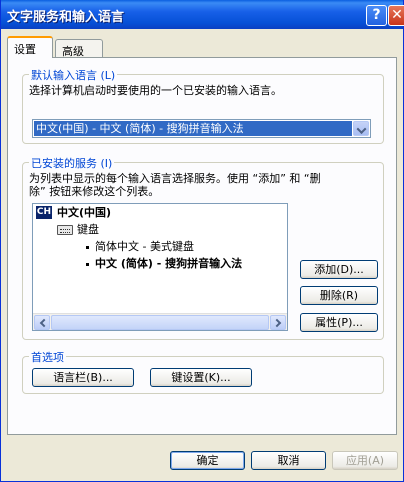 This screenshot has width=404, height=482. Describe the element at coordinates (144, 247) in the screenshot. I see `tree-item-us-keyboard: 简体中文 - 美式键盘` at that location.